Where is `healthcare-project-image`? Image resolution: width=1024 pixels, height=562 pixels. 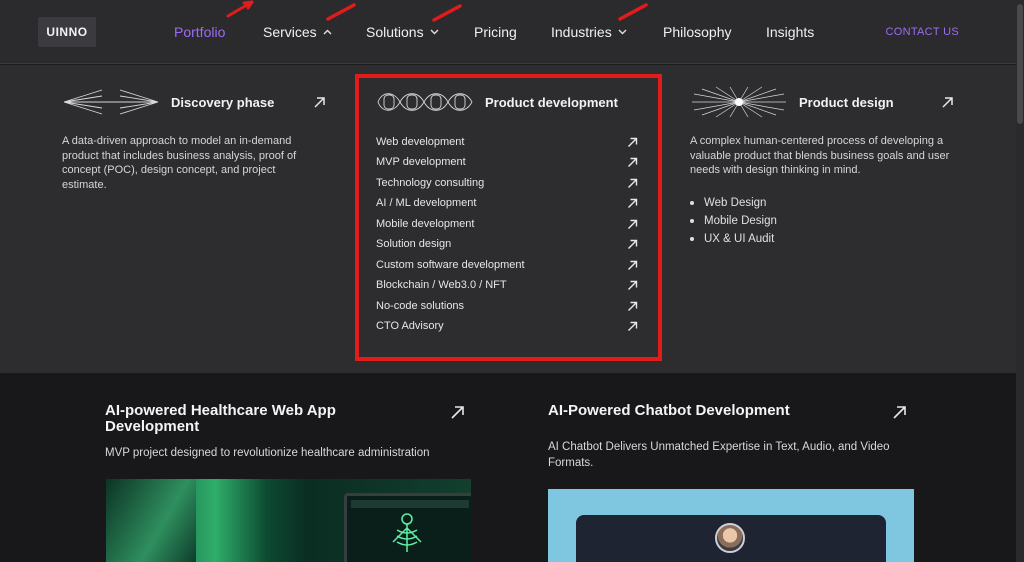 healthcare-project-image is located at coordinates (288, 520).